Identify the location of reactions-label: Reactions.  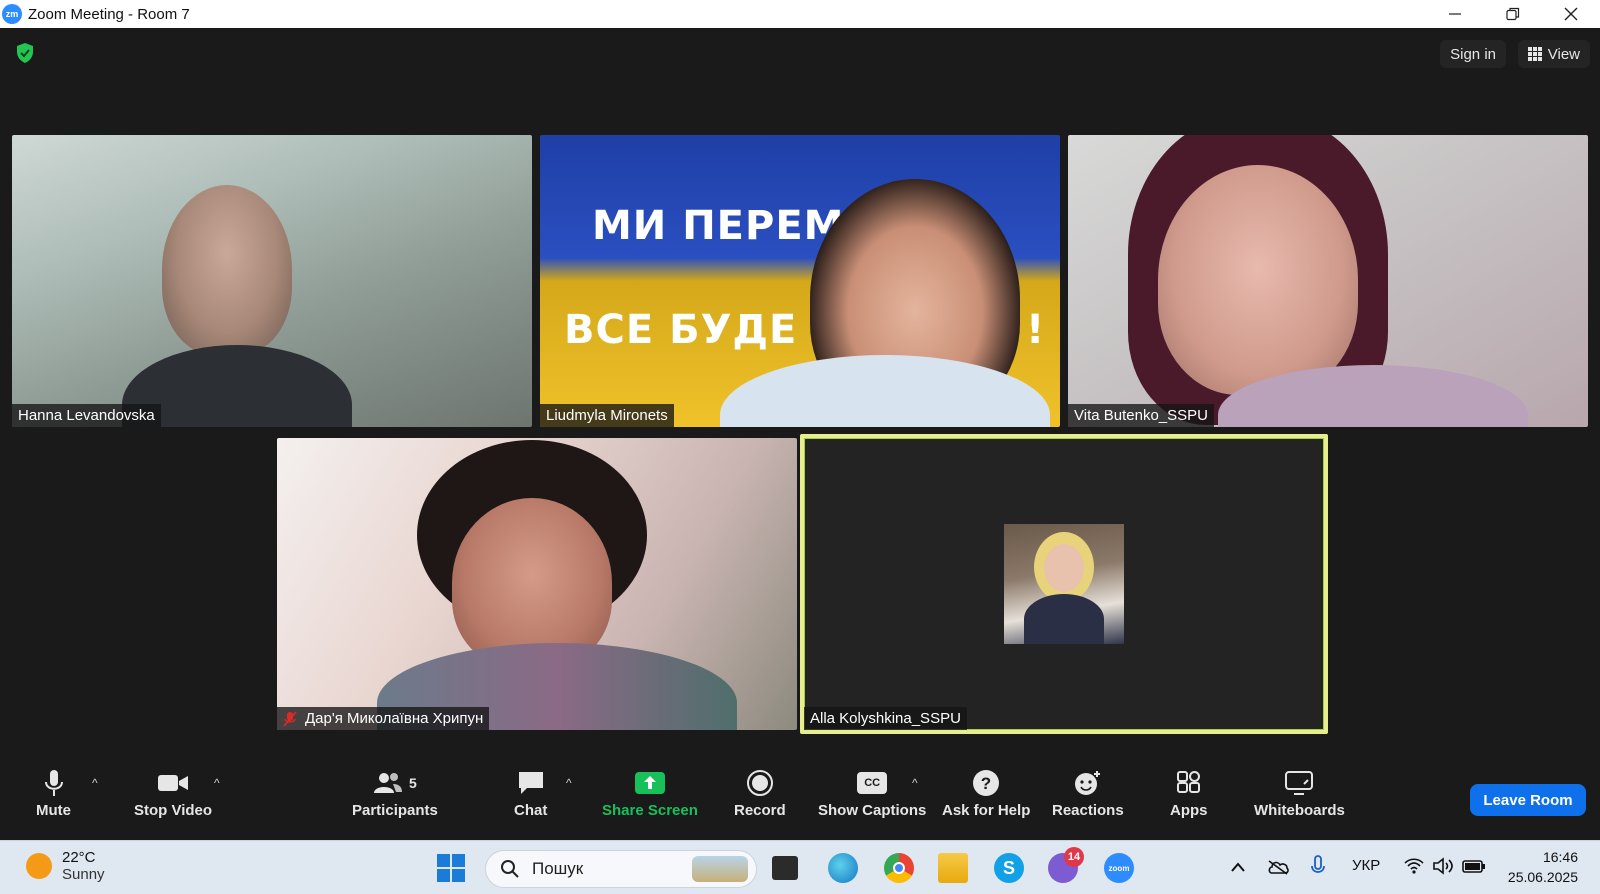
(1088, 810).